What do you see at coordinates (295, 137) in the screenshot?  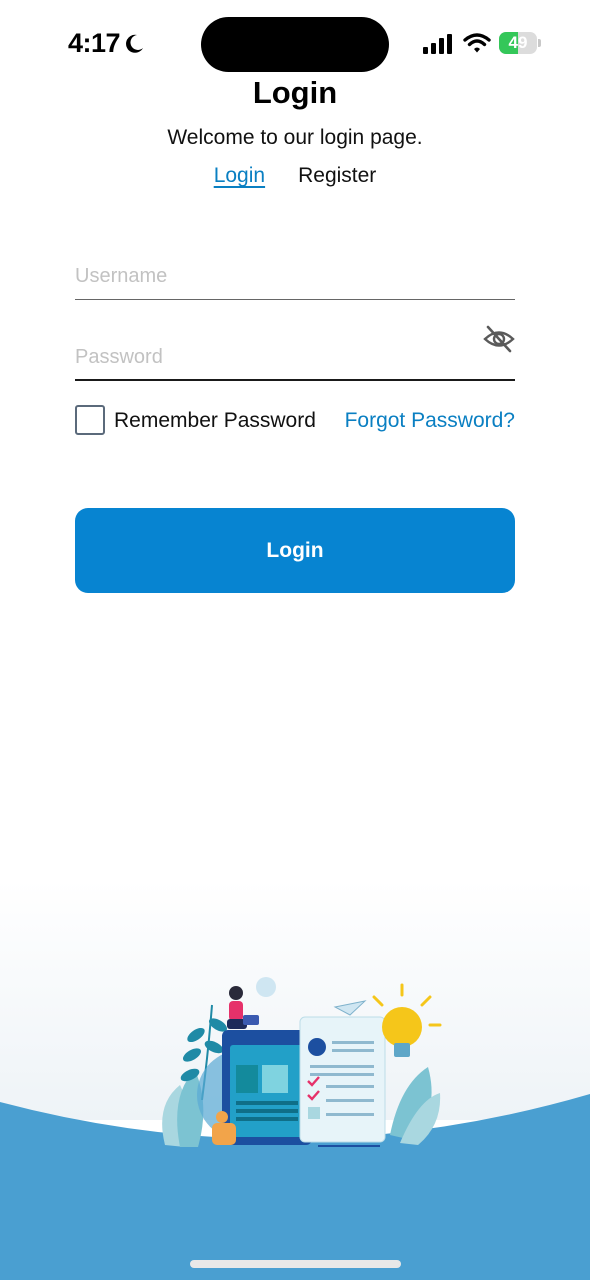 I see `page-subtitle: Welcome to our login page.` at bounding box center [295, 137].